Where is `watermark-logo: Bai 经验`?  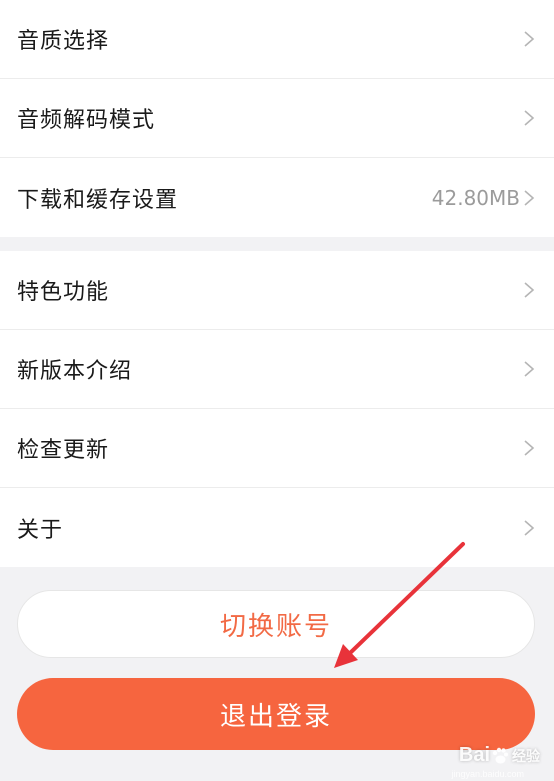 watermark-logo: Bai 经验 is located at coordinates (499, 755).